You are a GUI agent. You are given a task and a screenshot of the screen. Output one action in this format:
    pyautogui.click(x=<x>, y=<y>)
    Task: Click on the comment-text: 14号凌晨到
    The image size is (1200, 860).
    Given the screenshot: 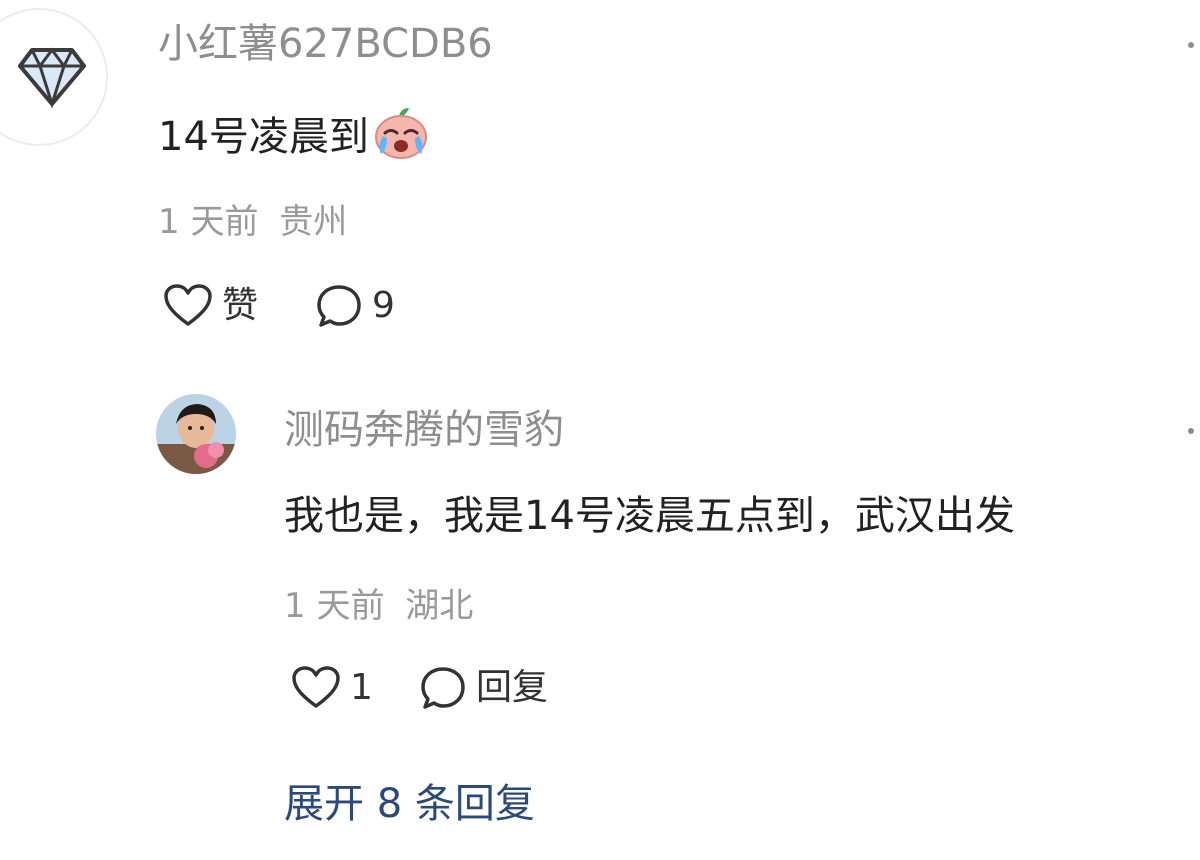 What is the action you would take?
    pyautogui.click(x=293, y=133)
    